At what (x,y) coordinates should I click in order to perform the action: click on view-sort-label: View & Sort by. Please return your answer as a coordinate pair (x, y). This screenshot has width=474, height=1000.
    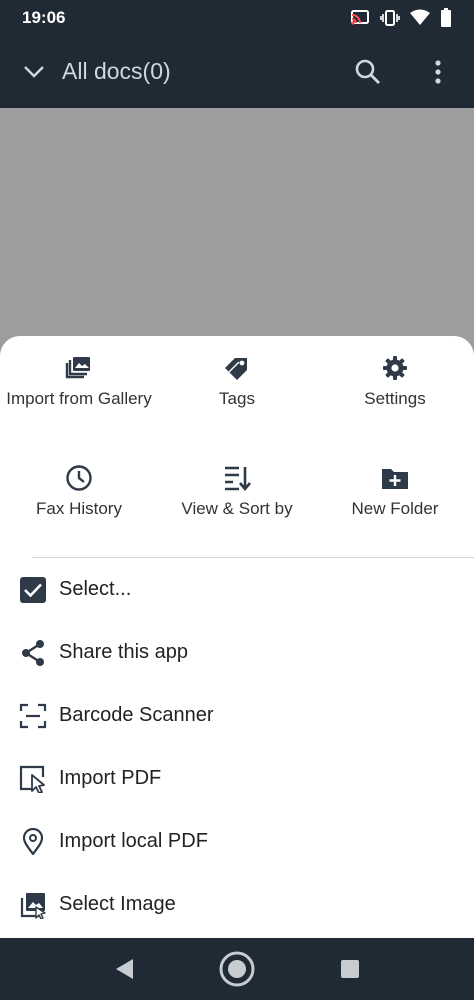
    Looking at the image, I should click on (237, 508).